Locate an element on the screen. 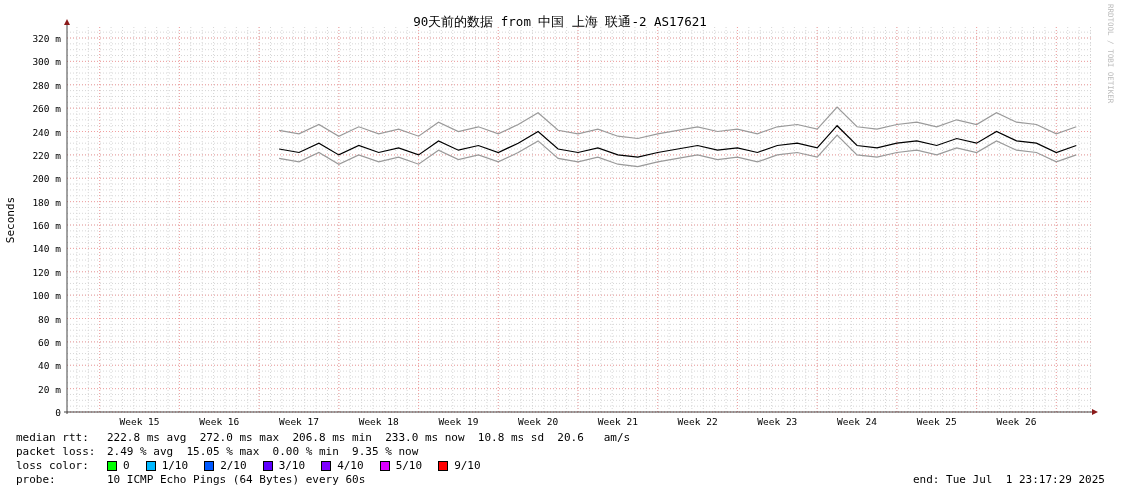 The image size is (1121, 494). legend-label: median rtt: is located at coordinates (53, 438).